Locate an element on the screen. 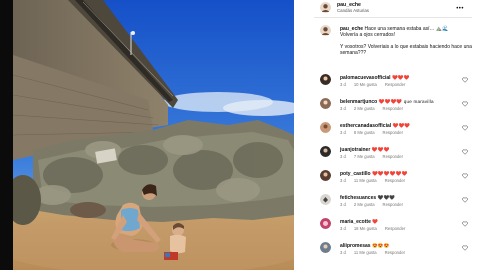 The height and width of the screenshot is (270, 480). comment-text: ❤️ is located at coordinates (375, 221).